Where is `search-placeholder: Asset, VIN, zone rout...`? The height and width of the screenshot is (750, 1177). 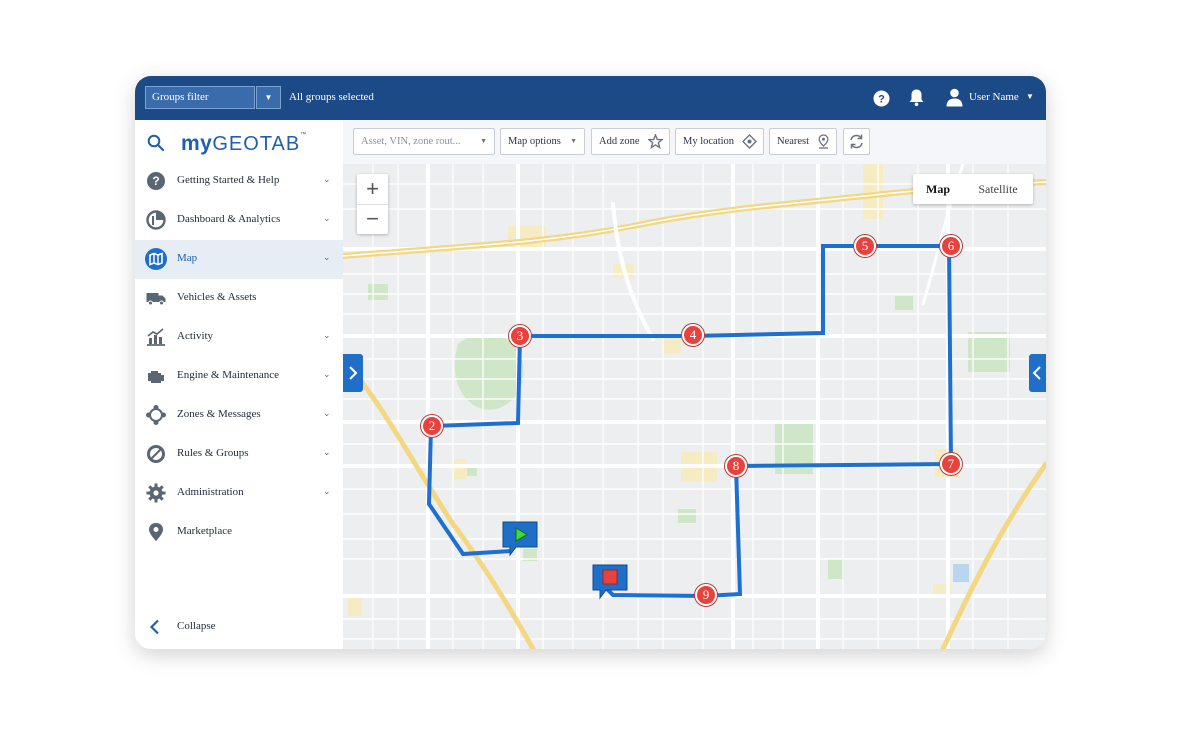
search-placeholder: Asset, VIN, zone rout... is located at coordinates (411, 141).